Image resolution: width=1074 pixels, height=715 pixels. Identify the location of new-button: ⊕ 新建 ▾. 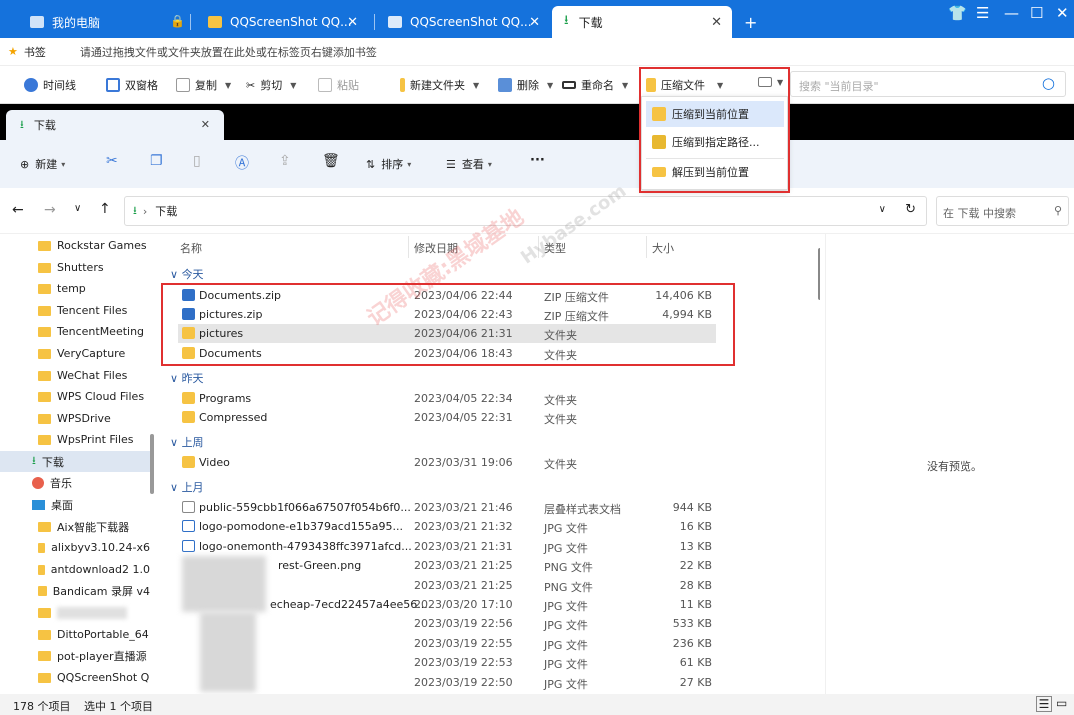
(42, 164).